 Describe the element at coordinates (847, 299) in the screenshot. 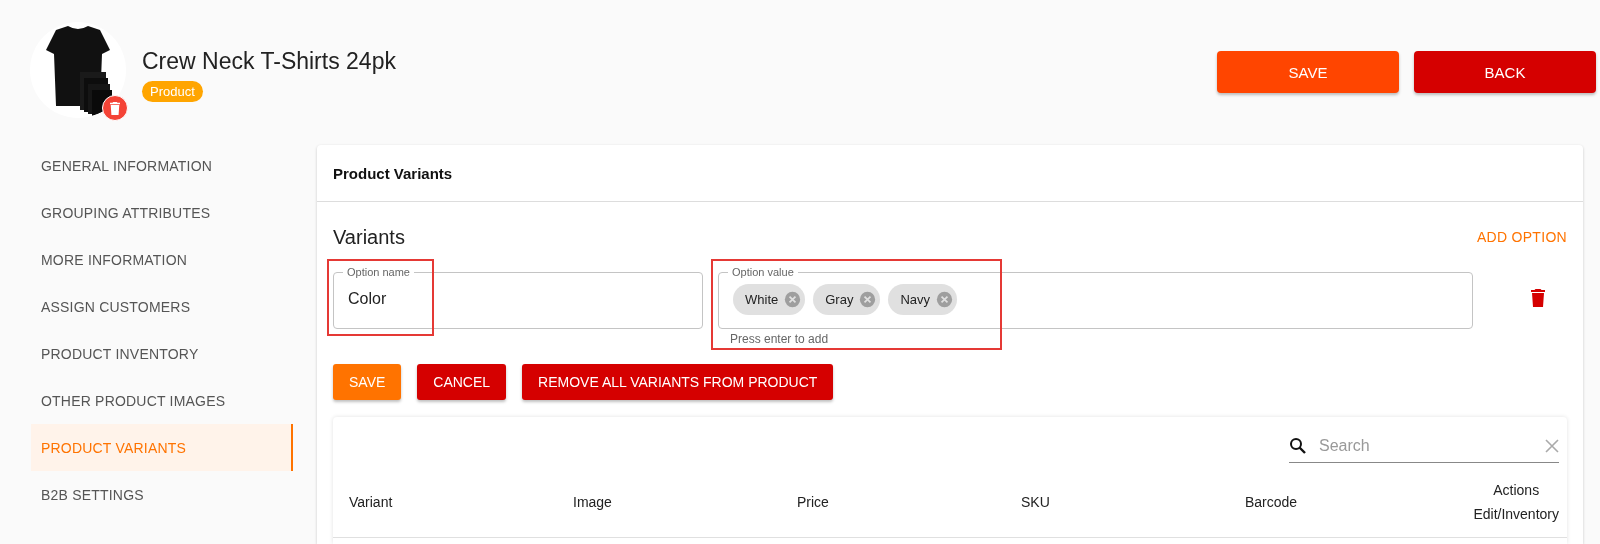

I see `option-chip: Gray` at that location.